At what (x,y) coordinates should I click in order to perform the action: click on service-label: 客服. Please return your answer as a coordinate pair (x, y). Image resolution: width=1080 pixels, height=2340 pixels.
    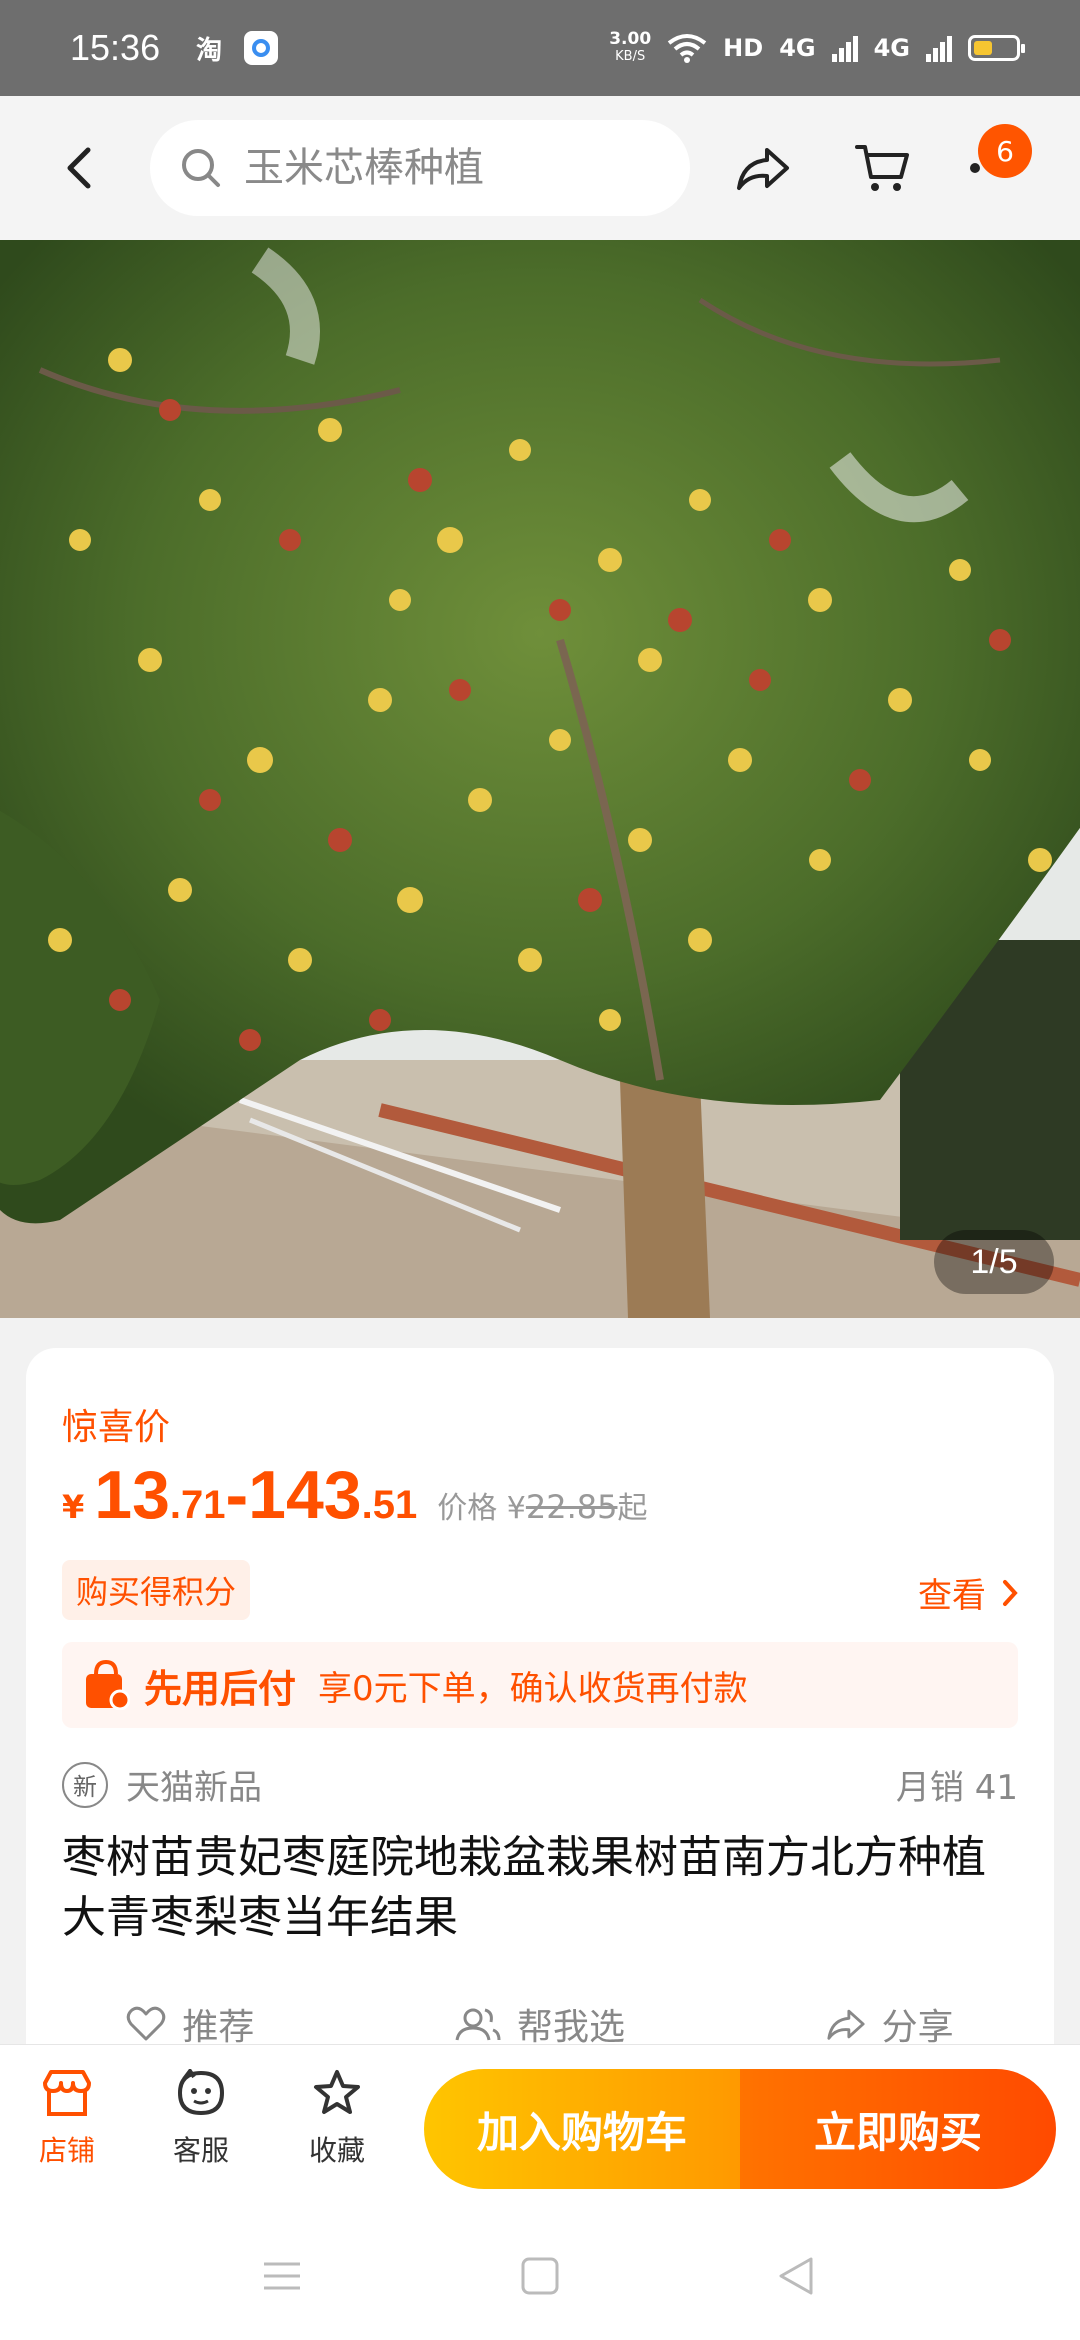
    Looking at the image, I should click on (200, 2150).